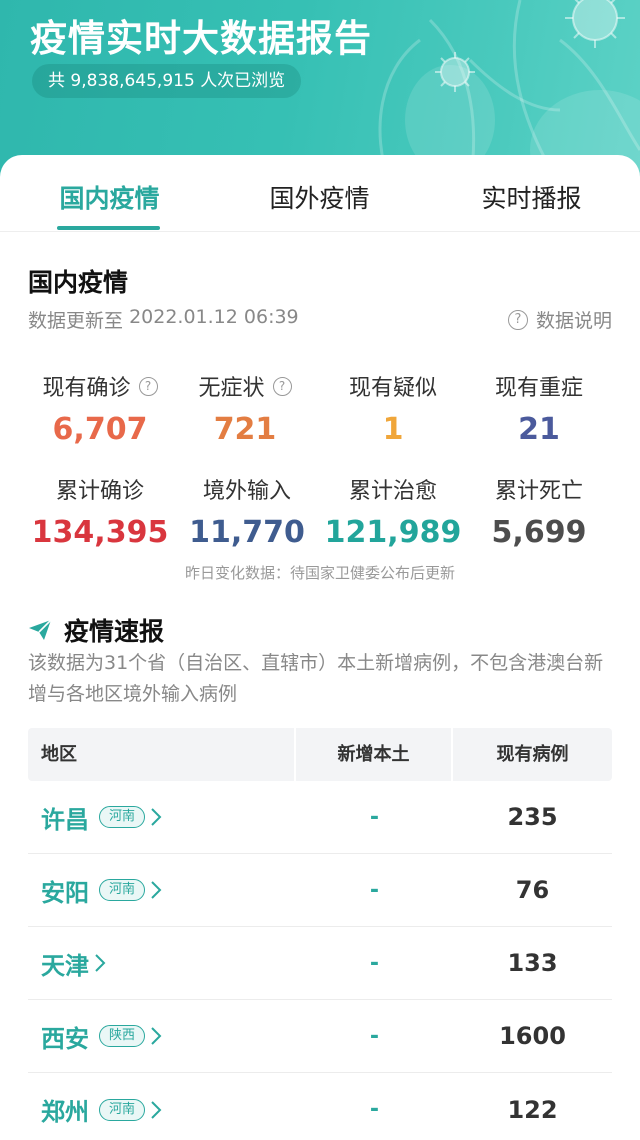  I want to click on stat-total-confirmed: 累计确诊 134,395, so click(100, 511).